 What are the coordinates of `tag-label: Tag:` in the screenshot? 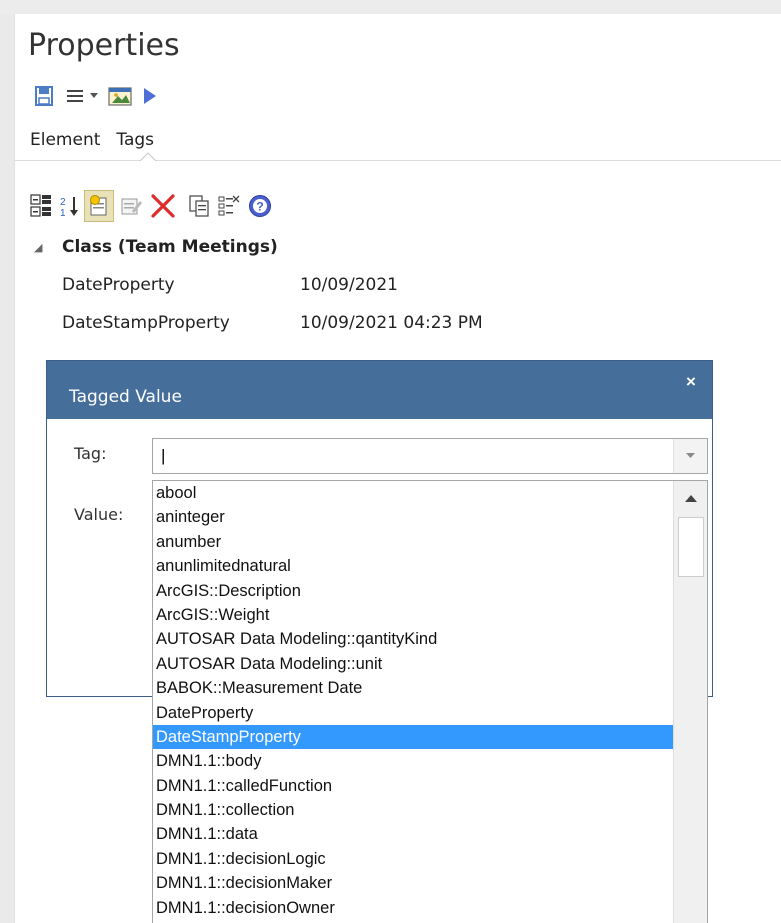 It's located at (90, 453).